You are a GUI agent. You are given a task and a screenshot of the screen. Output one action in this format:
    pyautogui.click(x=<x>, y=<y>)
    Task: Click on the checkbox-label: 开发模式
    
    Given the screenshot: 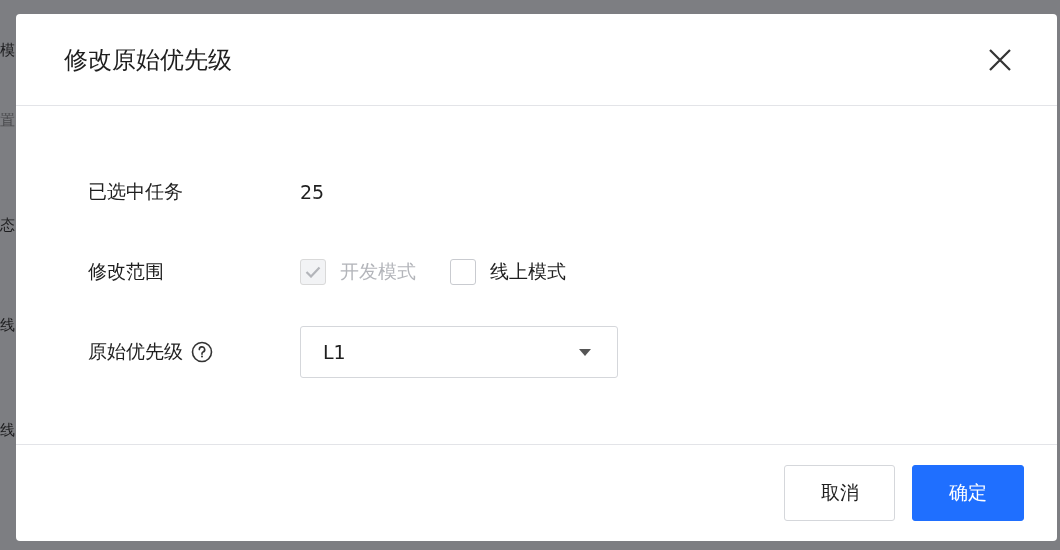 What is the action you would take?
    pyautogui.click(x=378, y=271)
    